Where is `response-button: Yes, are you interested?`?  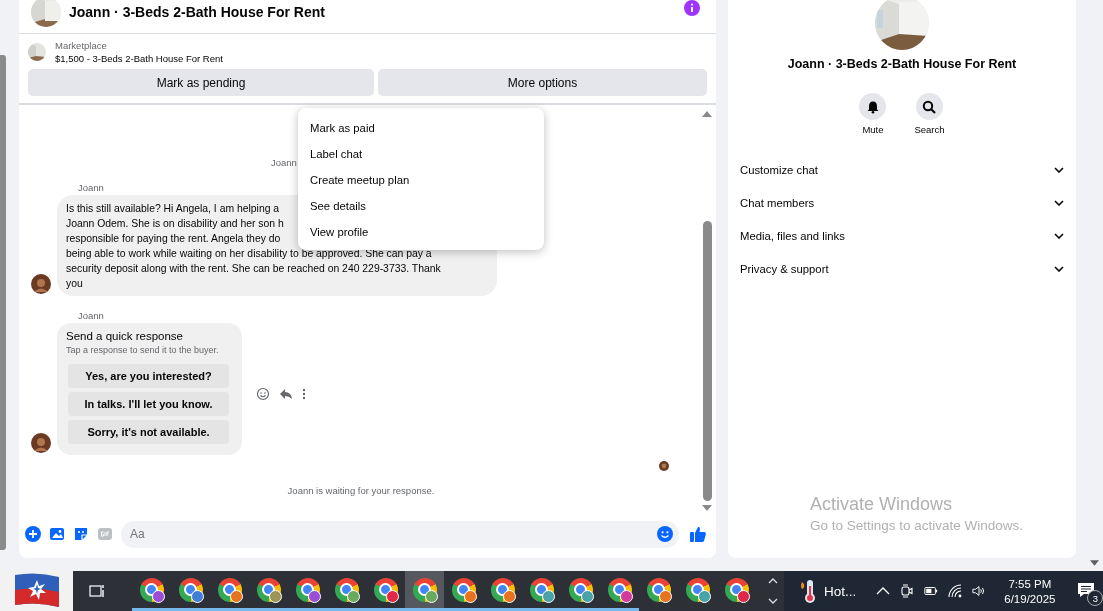 response-button: Yes, are you interested? is located at coordinates (148, 376).